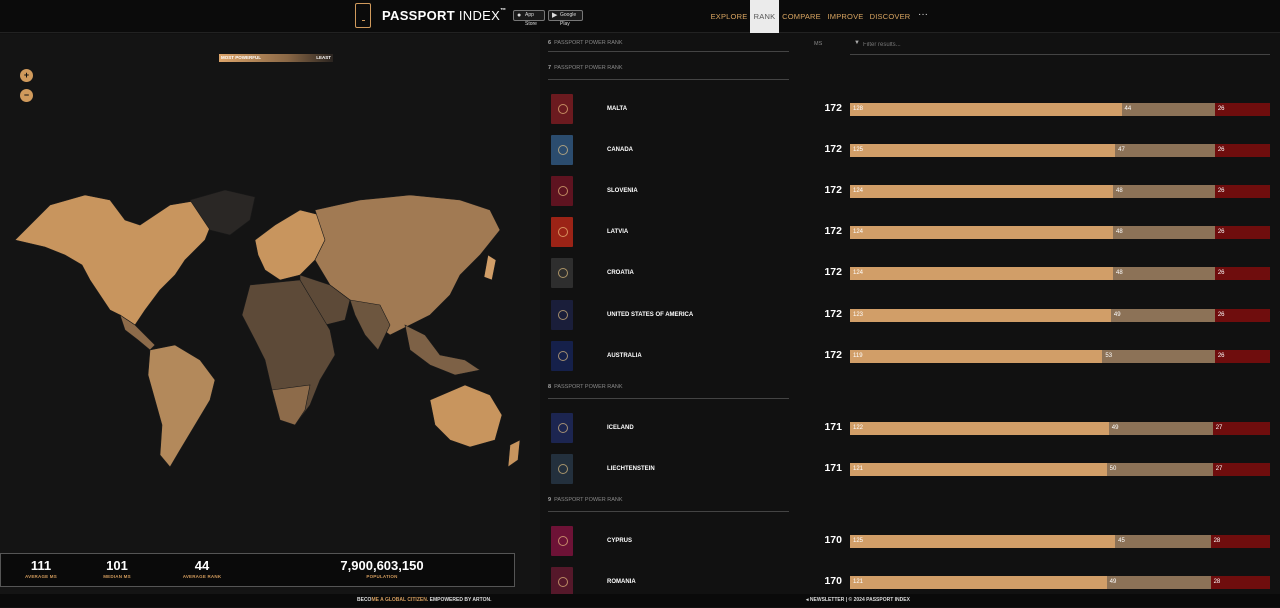 This screenshot has height=608, width=1280. What do you see at coordinates (764, 16) in the screenshot?
I see `nav-rank: RANK` at bounding box center [764, 16].